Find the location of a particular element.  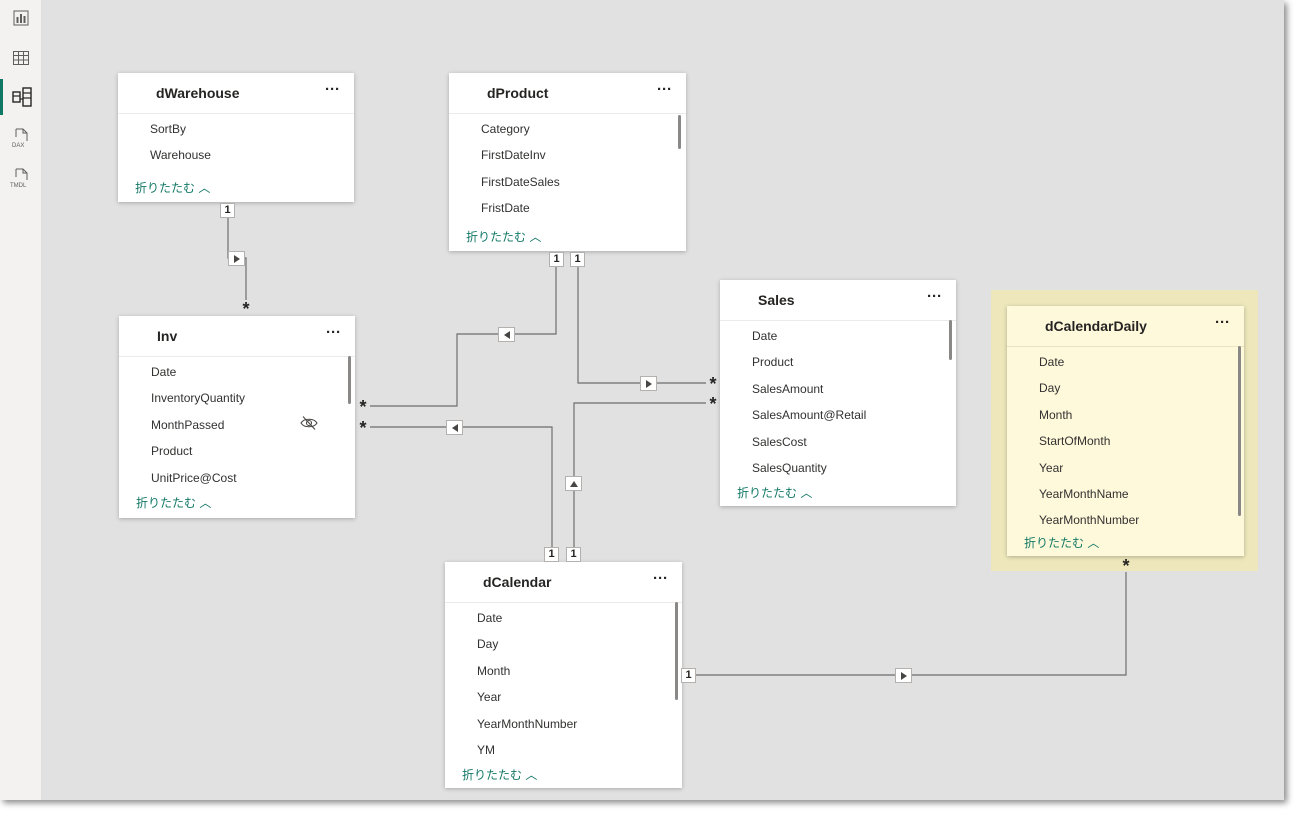

table-header: dProduct ··· is located at coordinates (567, 93).